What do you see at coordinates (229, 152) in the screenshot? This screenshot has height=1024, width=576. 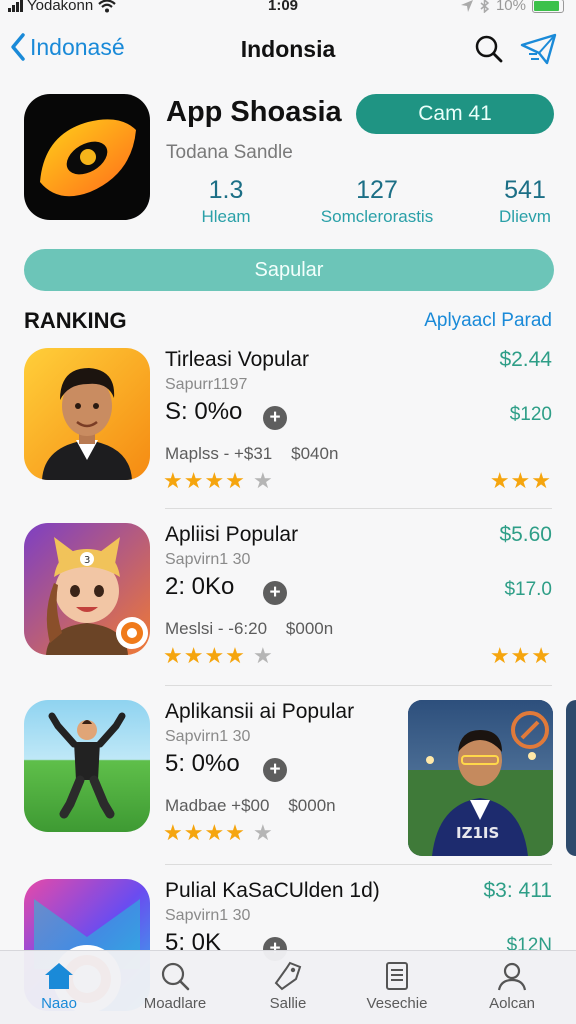 I see `app-subtitle: Todana Sandle` at bounding box center [229, 152].